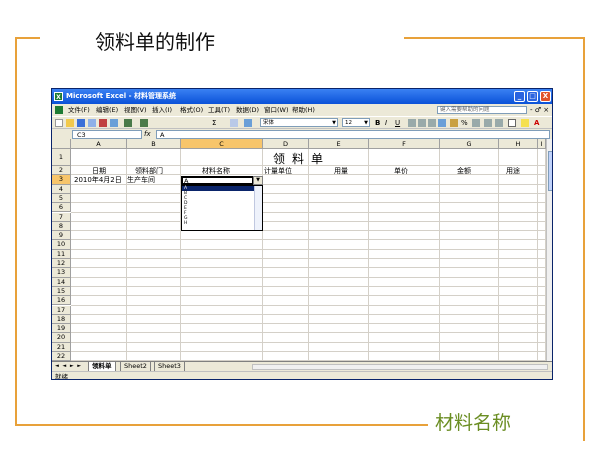 Image resolution: width=600 pixels, height=450 pixels. I want to click on increase-indent-icon, so click(499, 123).